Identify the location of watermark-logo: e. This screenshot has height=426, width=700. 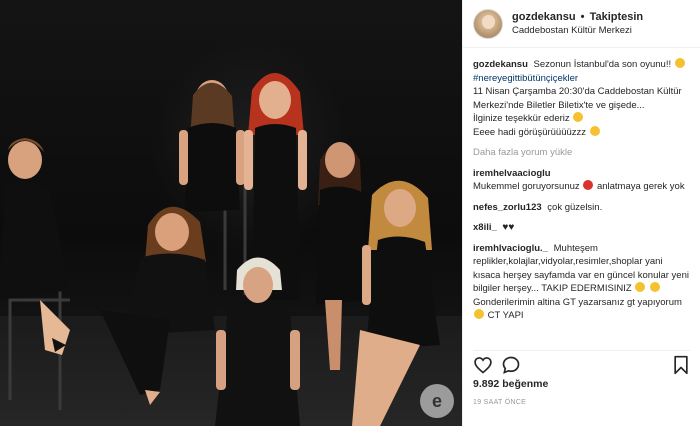
(437, 401).